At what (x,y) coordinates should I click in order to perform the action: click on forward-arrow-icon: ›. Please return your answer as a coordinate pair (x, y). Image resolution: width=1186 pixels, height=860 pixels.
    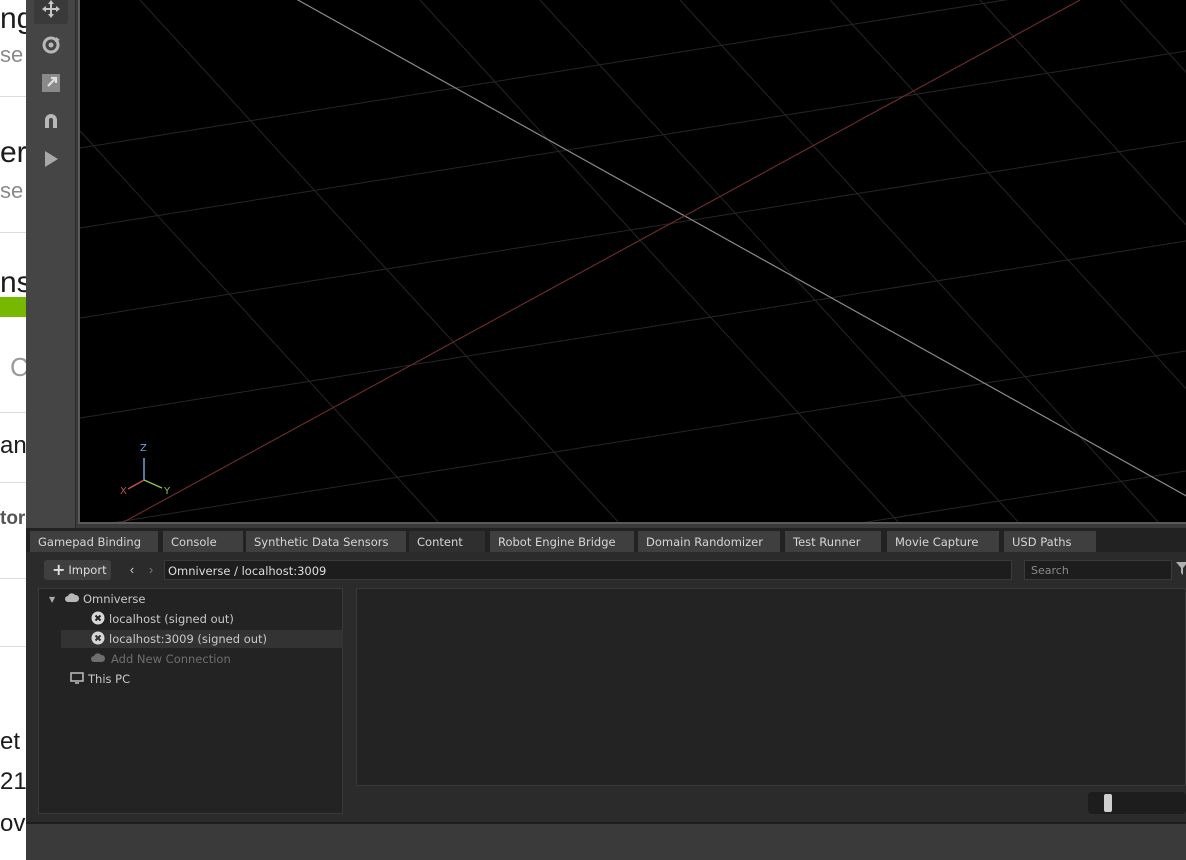
    Looking at the image, I should click on (151, 570).